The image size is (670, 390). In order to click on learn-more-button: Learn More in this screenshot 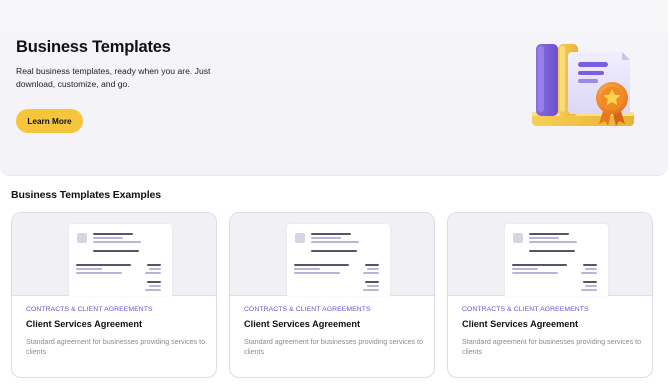, I will do `click(49, 121)`.